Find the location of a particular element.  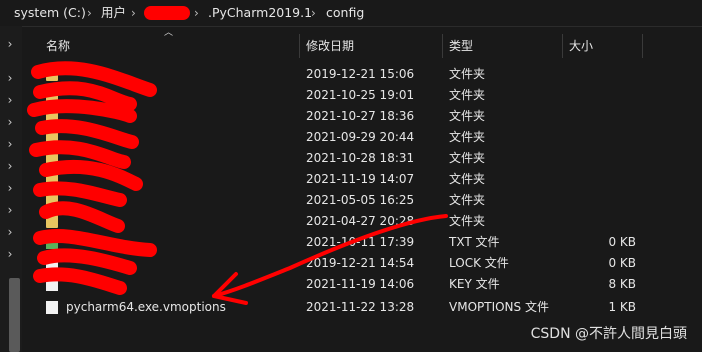

redaction-scribble is located at coordinates (92, 178).